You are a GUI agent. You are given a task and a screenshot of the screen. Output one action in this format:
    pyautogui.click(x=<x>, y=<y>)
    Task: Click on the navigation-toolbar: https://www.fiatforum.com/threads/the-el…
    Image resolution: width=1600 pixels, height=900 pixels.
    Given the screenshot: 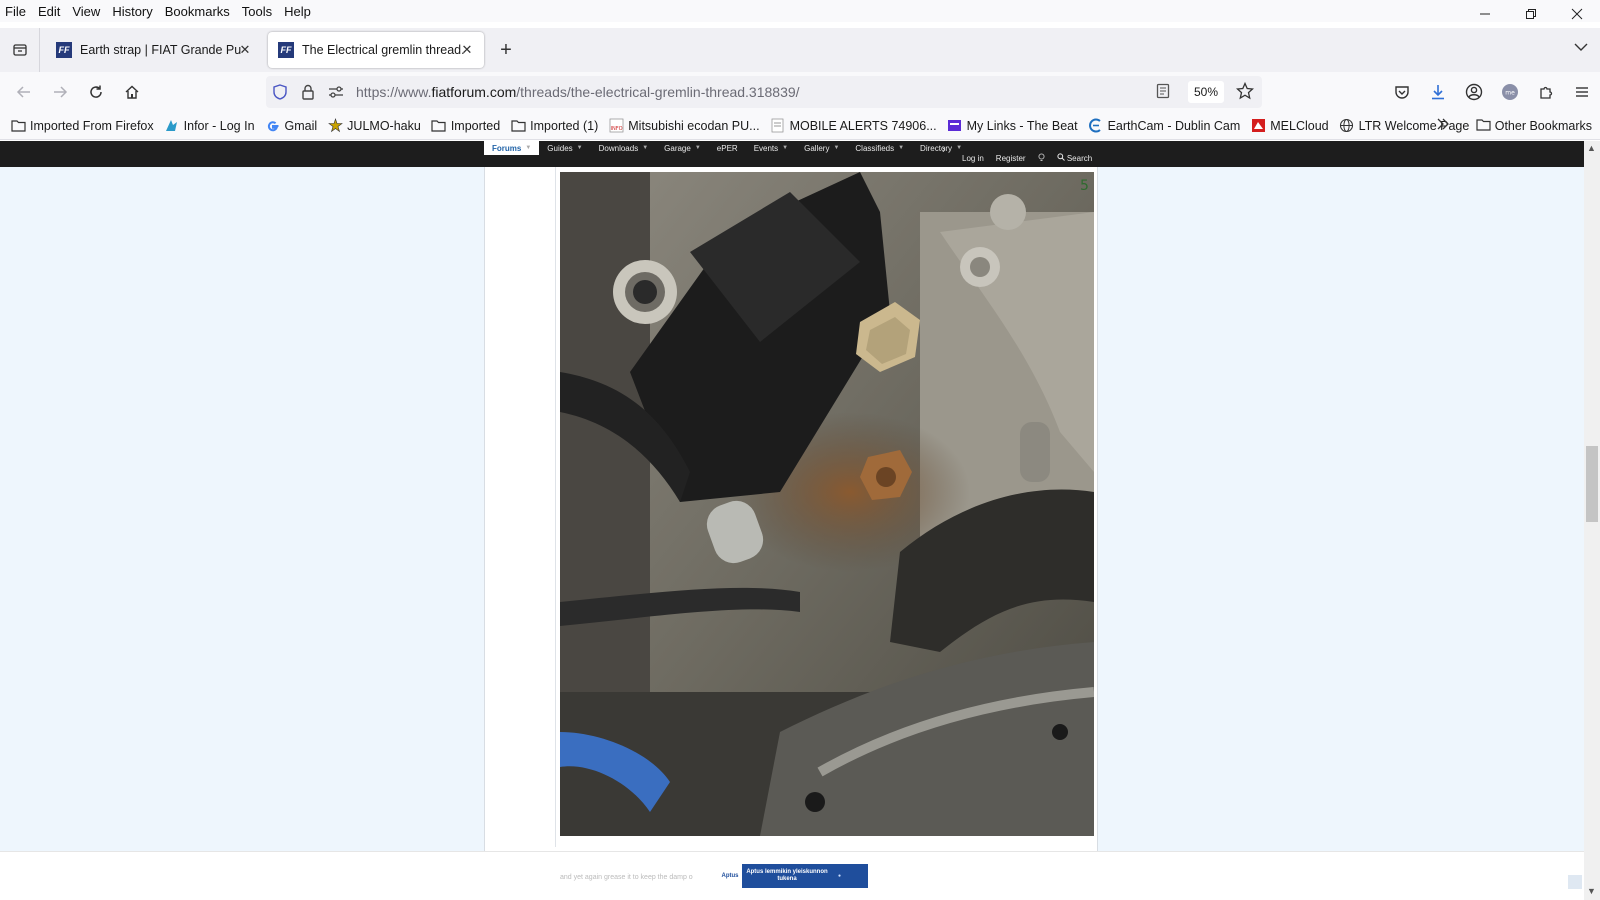 What is the action you would take?
    pyautogui.click(x=800, y=92)
    